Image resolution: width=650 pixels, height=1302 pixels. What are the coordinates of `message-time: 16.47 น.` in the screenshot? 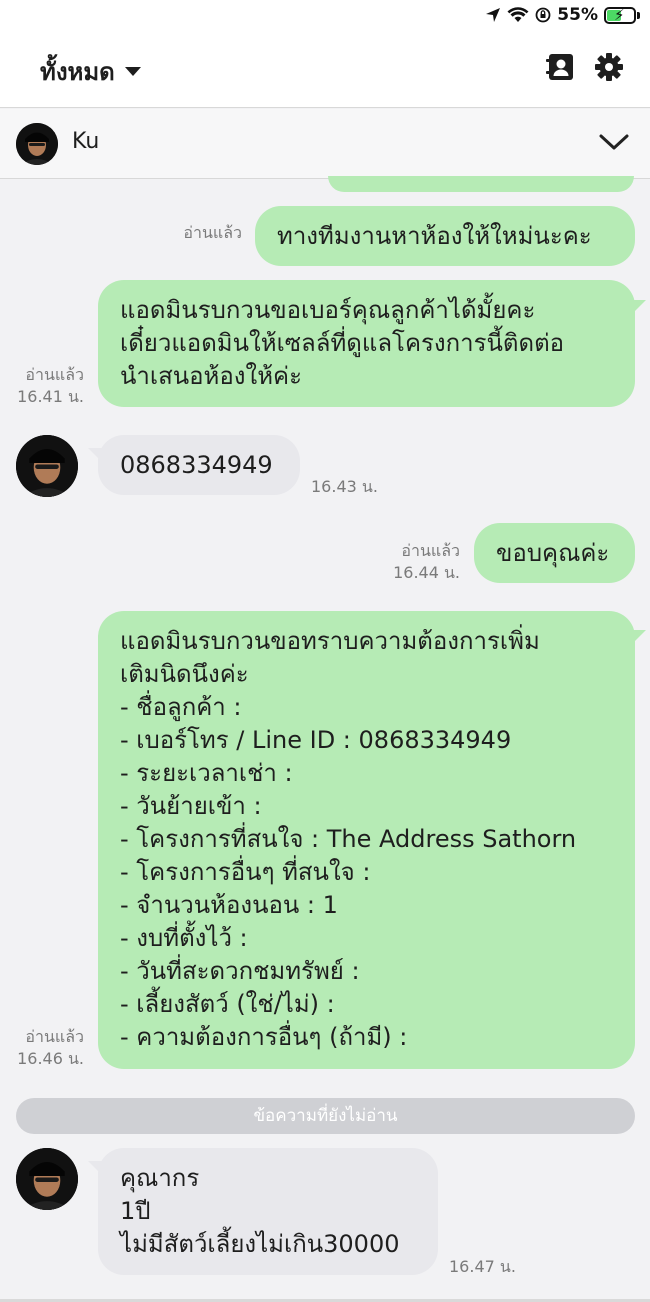 It's located at (482, 1266).